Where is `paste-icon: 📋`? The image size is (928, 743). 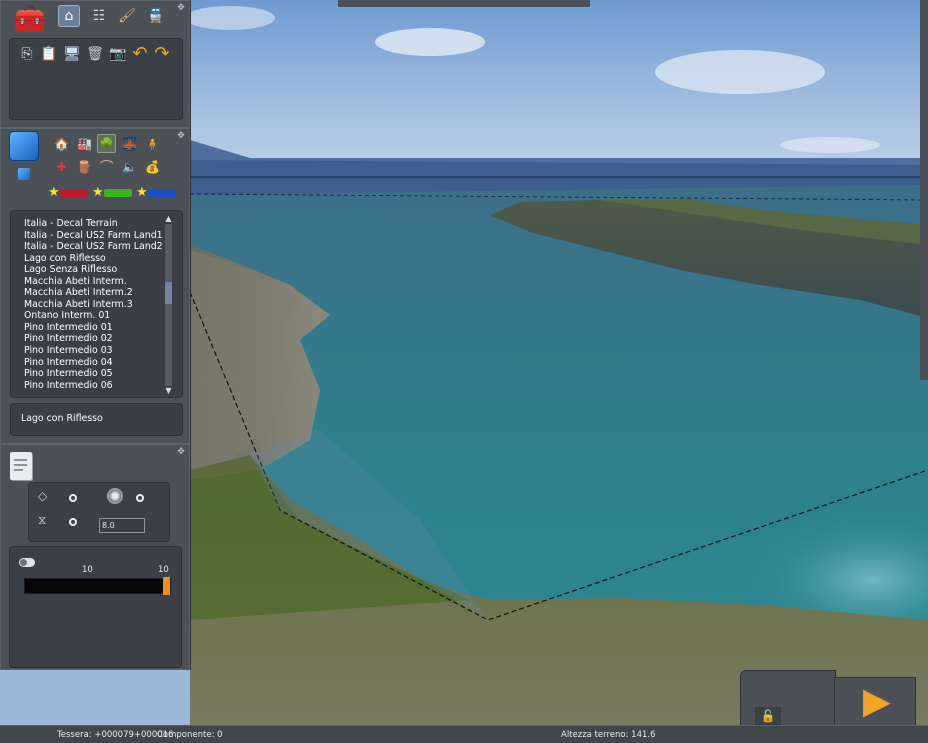
paste-icon: 📋 is located at coordinates (49, 54).